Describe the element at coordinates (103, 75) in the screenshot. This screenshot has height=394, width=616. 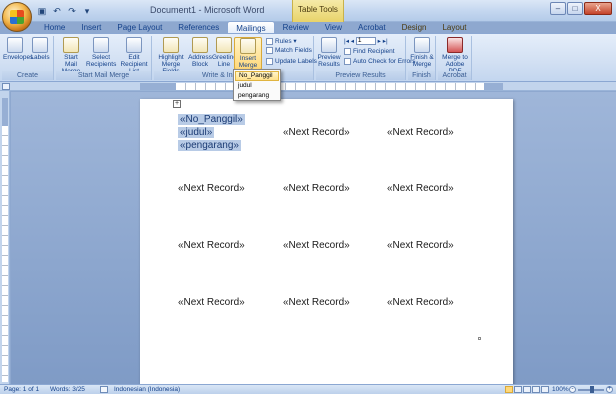
I see `group-label-start-mail-merge: Start Mail Merge` at that location.